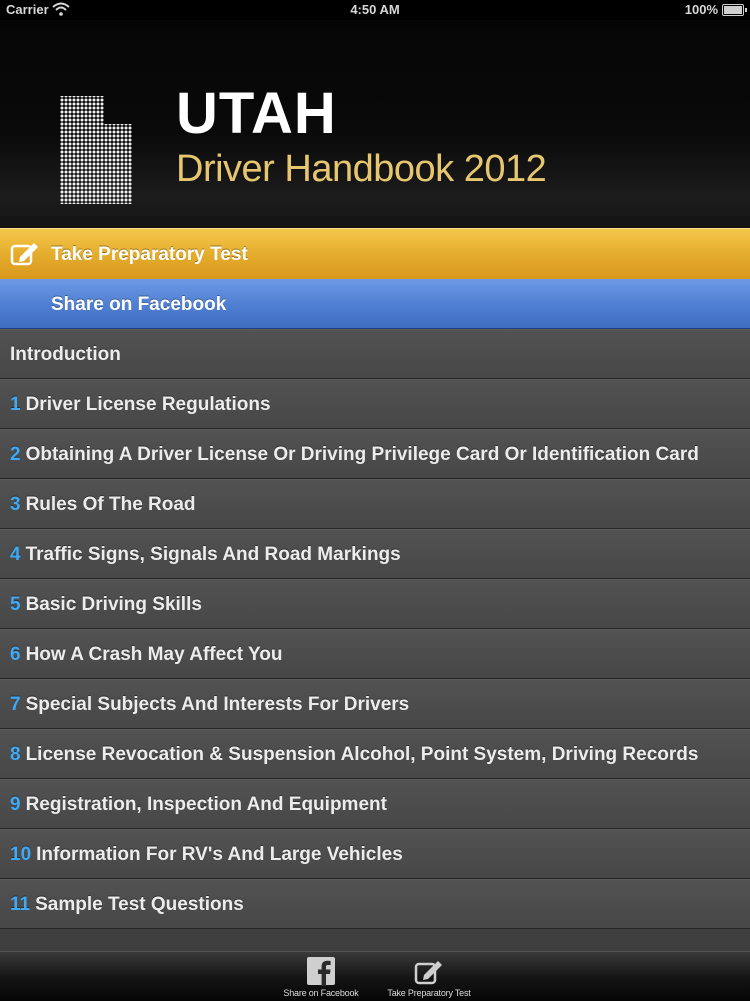 This screenshot has width=750, height=1001. Describe the element at coordinates (15, 654) in the screenshot. I see `chapter-number: 6` at that location.